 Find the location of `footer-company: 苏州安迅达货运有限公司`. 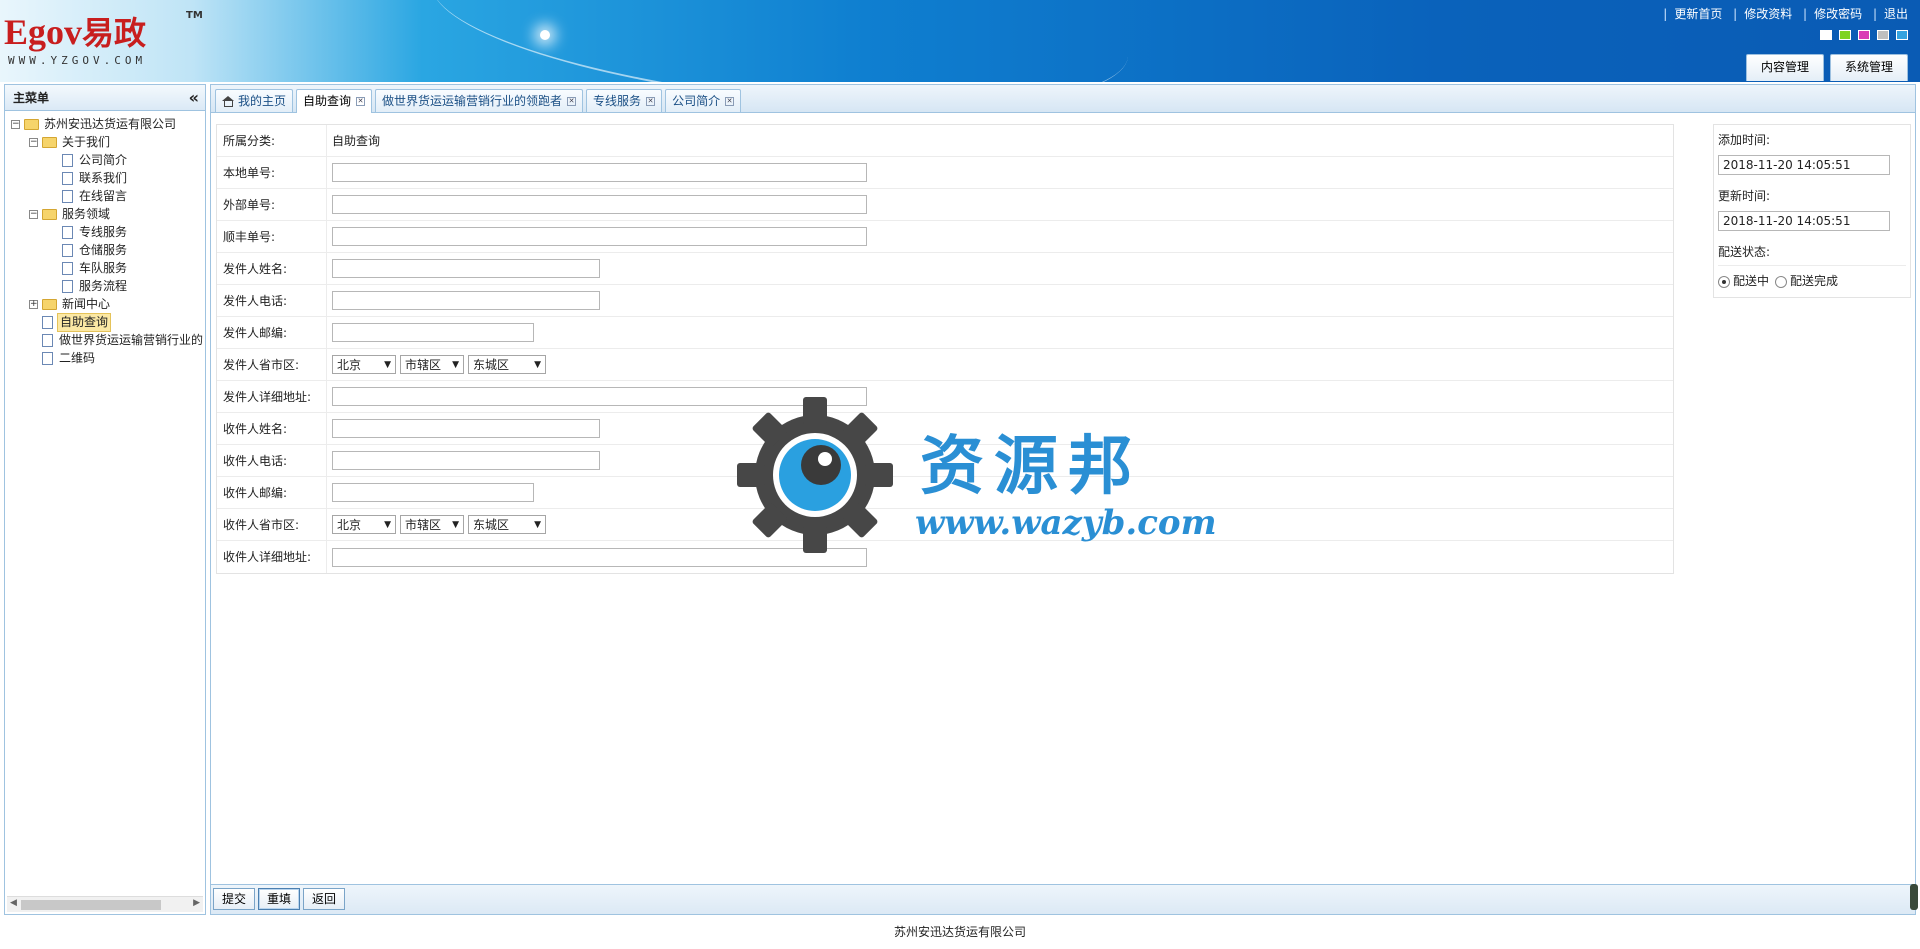

footer-company: 苏州安迅达货运有限公司 is located at coordinates (959, 932).